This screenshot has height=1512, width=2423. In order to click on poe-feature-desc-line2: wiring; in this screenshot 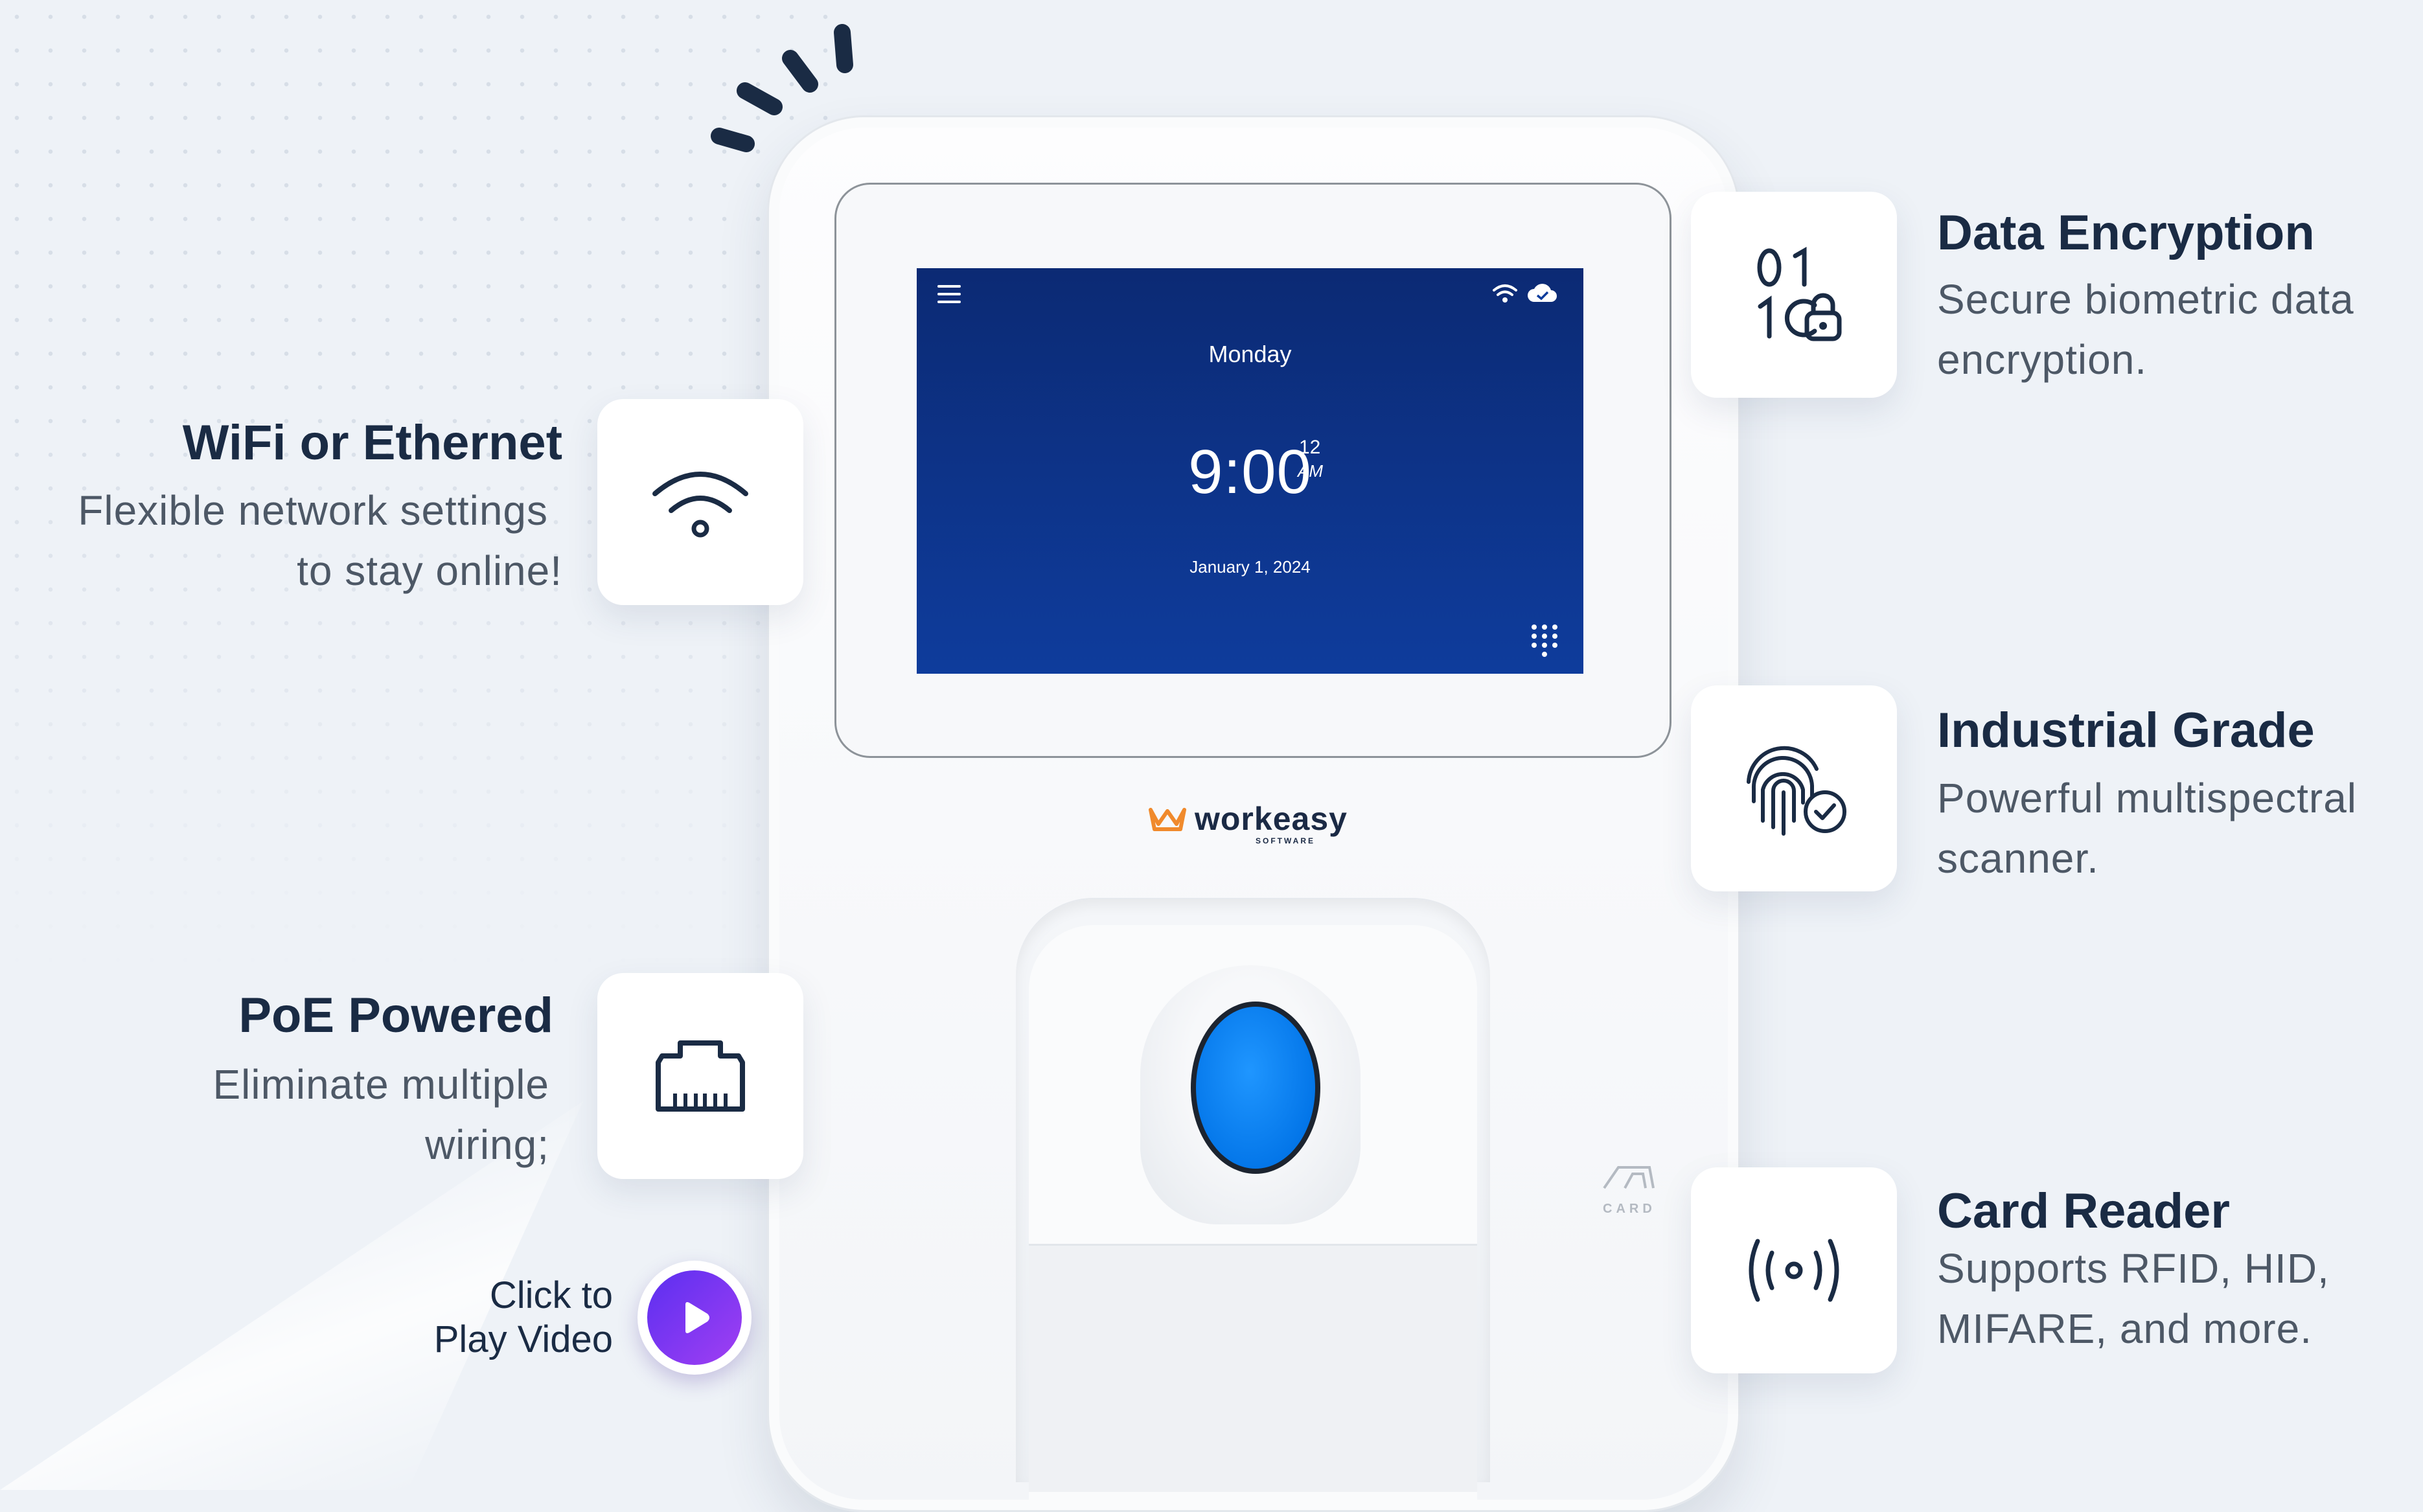, I will do `click(487, 1144)`.